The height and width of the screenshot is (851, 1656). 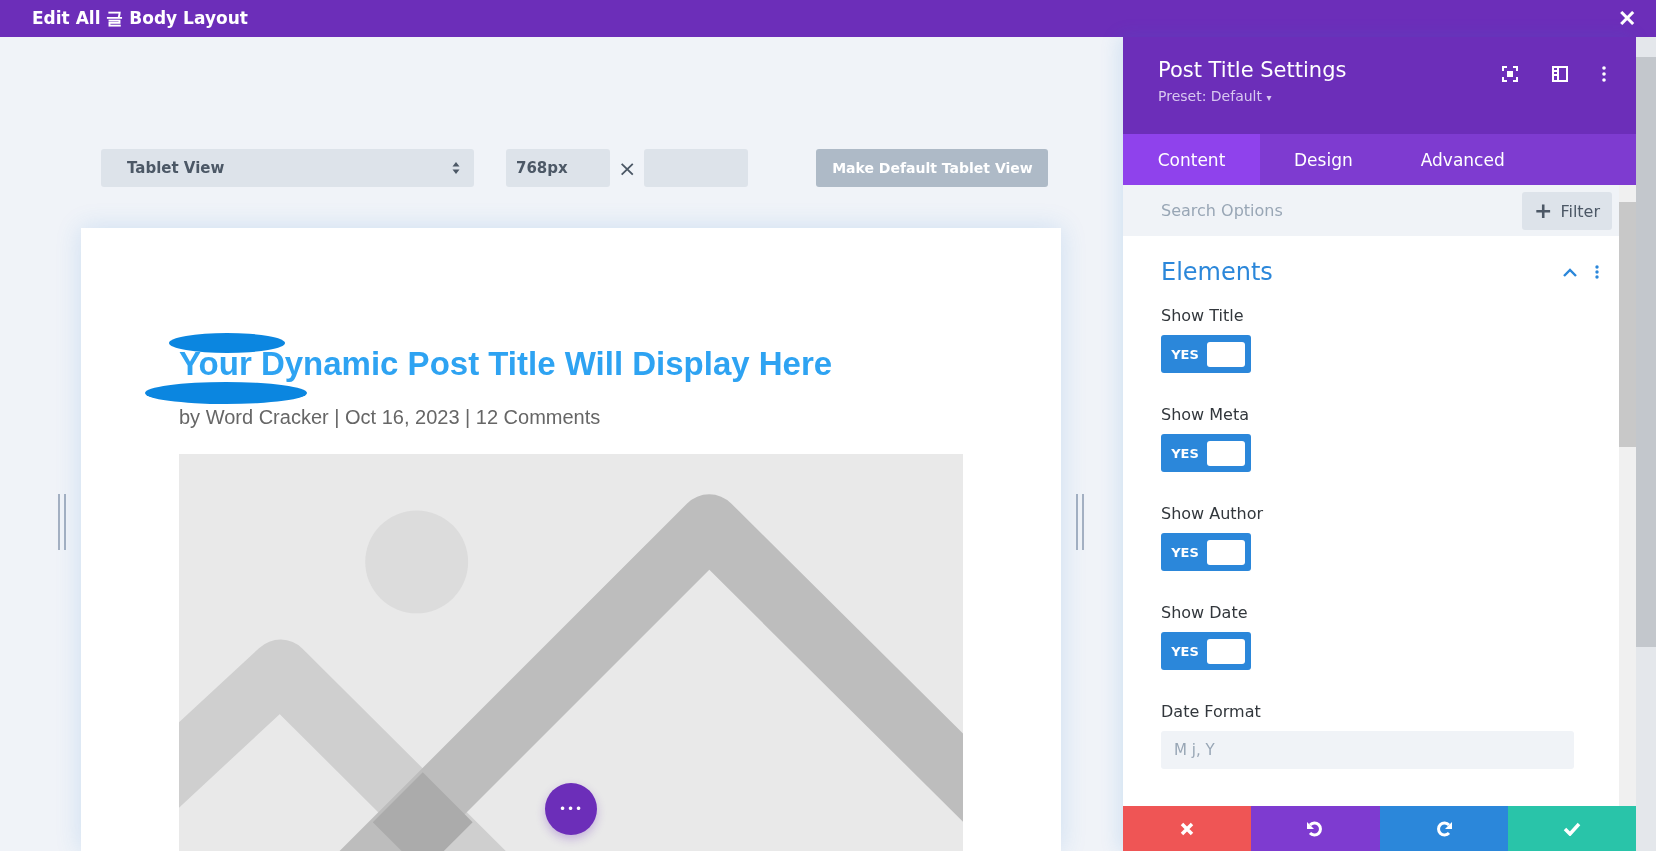 What do you see at coordinates (1560, 74) in the screenshot?
I see `sidebar-layout-icon` at bounding box center [1560, 74].